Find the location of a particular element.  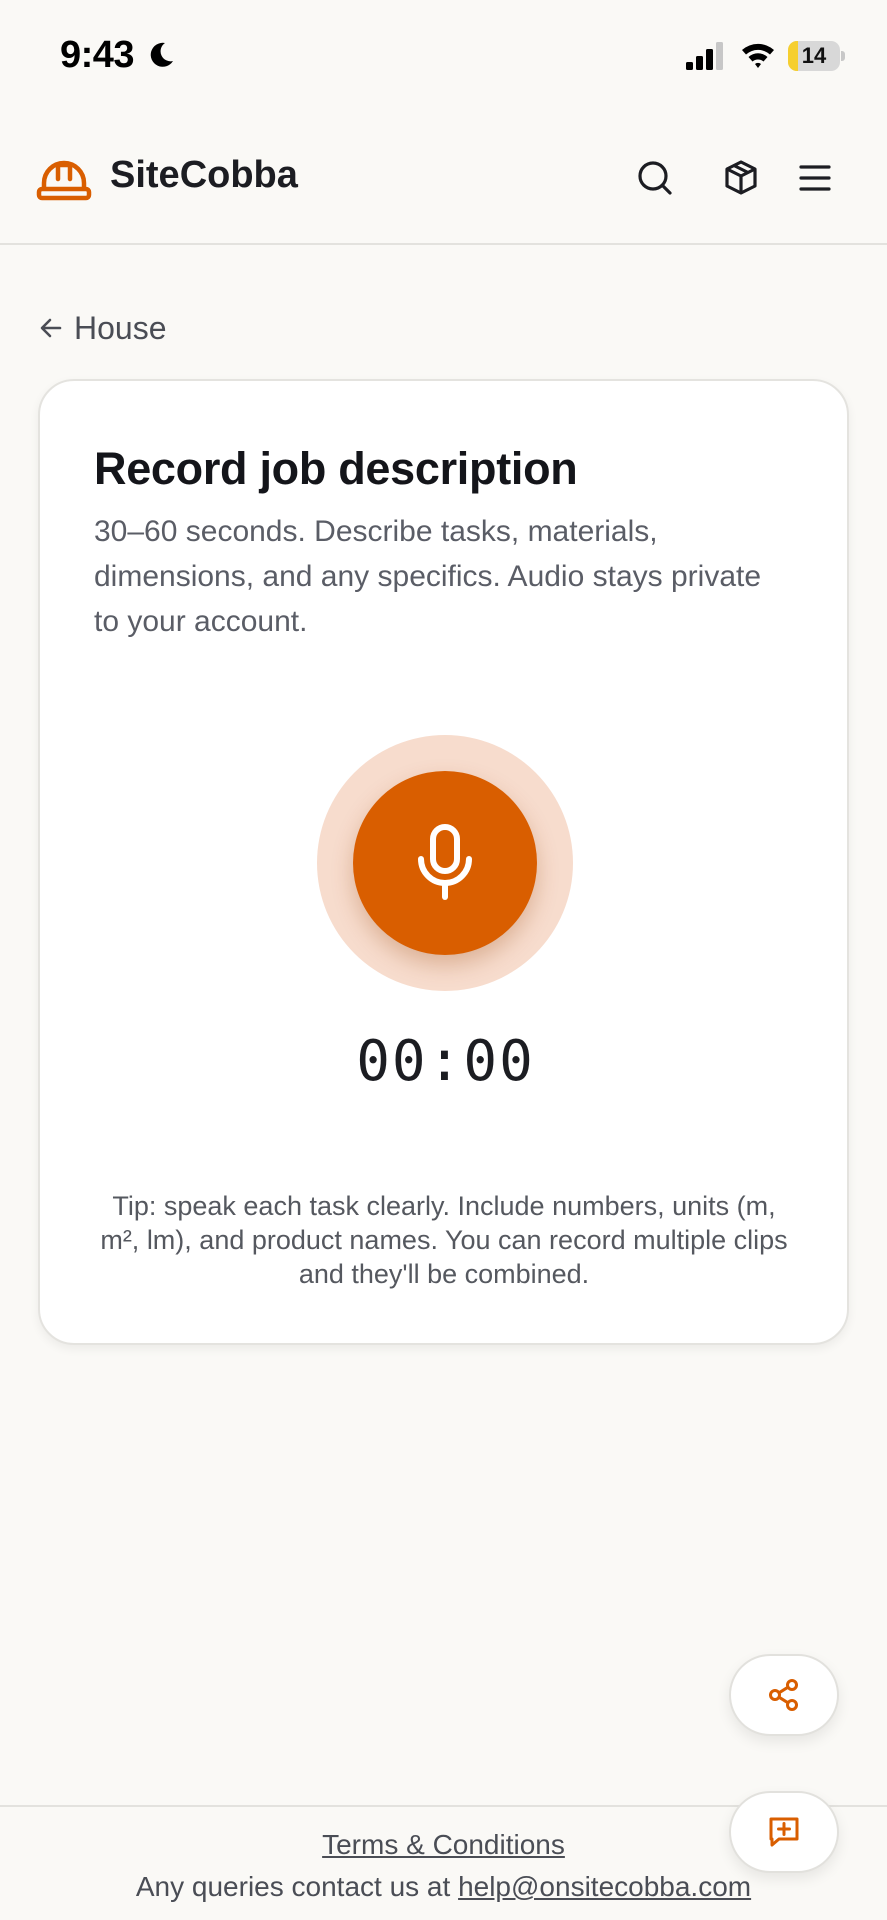

moon-icon is located at coordinates (161, 54).